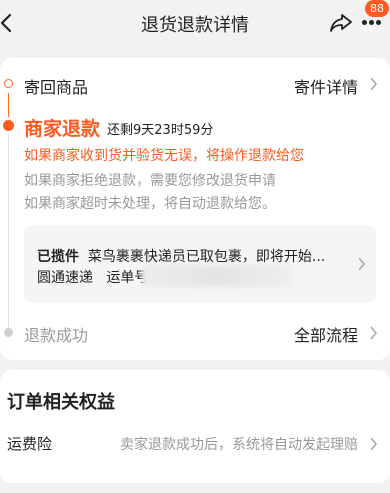 The width and height of the screenshot is (390, 493). I want to click on shipping-insurance-label: 运费险, so click(30, 444).